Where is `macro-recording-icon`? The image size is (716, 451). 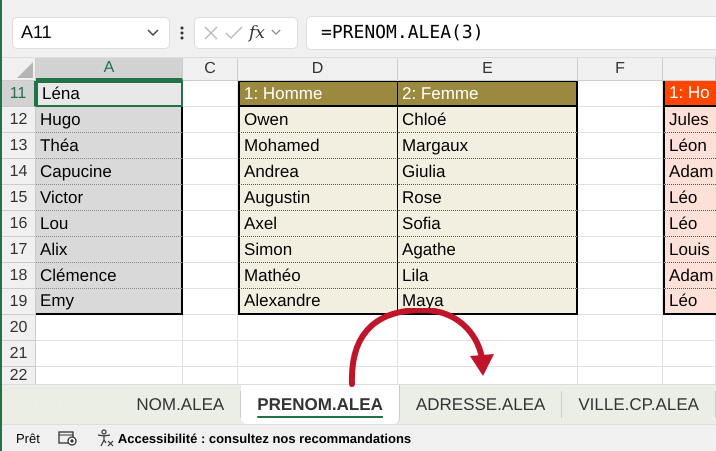 macro-recording-icon is located at coordinates (68, 438).